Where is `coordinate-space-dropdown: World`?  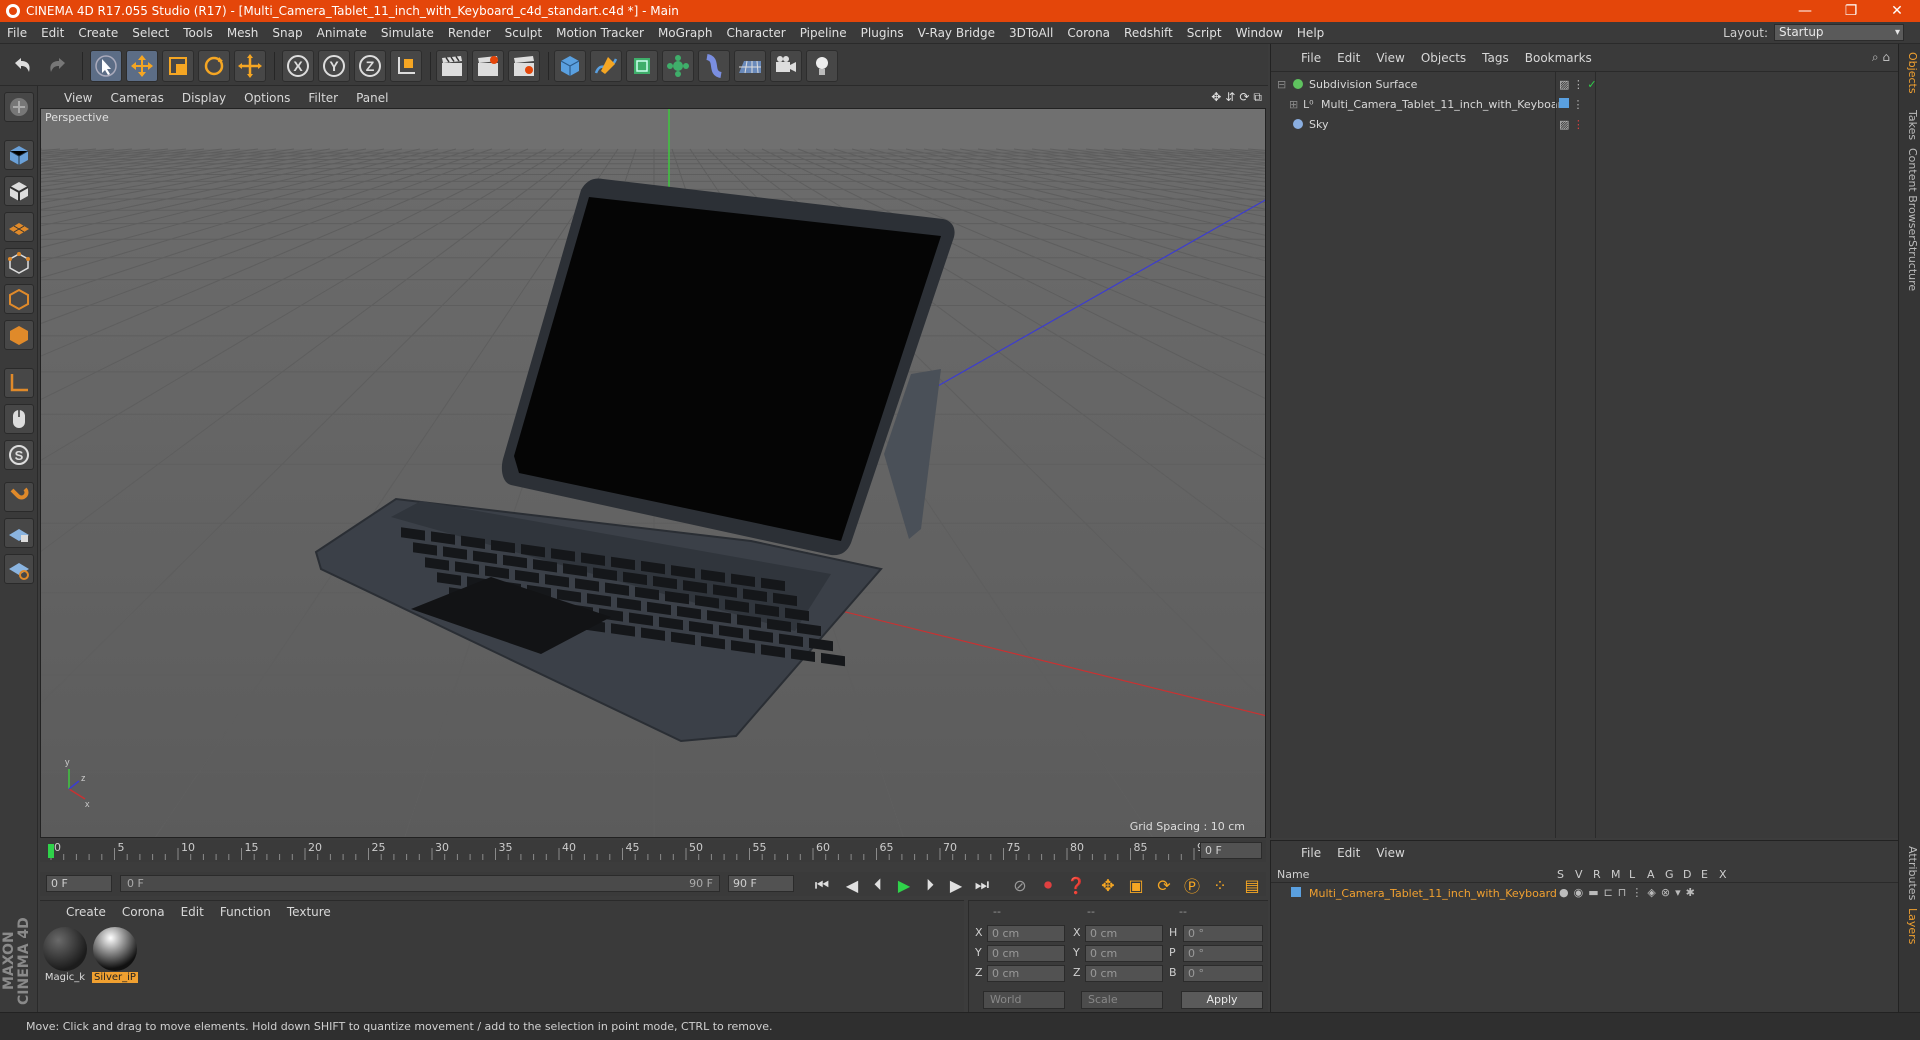 coordinate-space-dropdown: World is located at coordinates (1024, 1000).